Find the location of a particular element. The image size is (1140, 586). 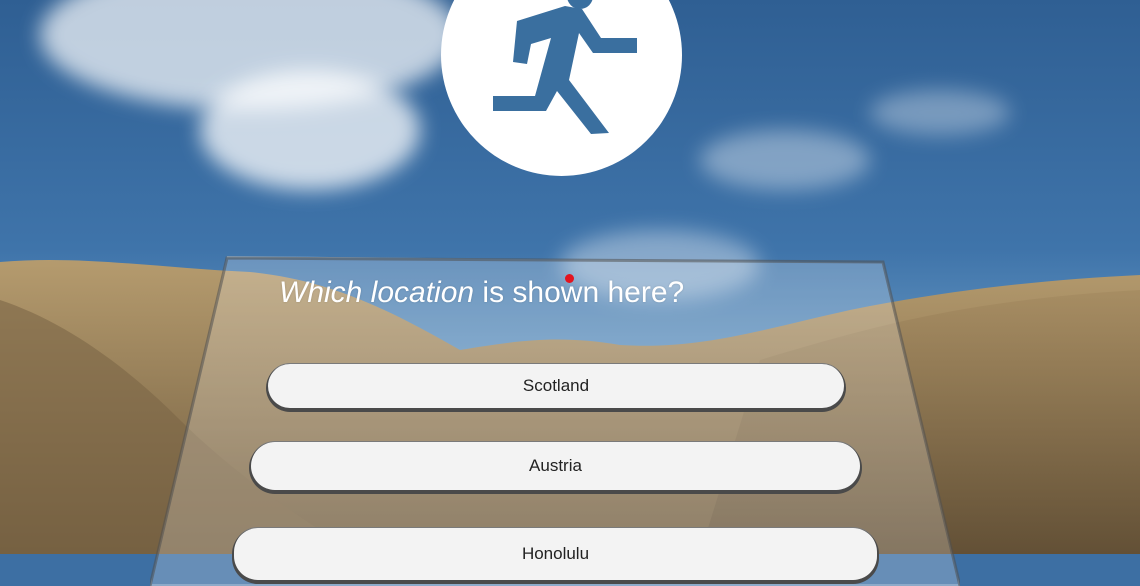

answer-label: Austria is located at coordinates (555, 465).